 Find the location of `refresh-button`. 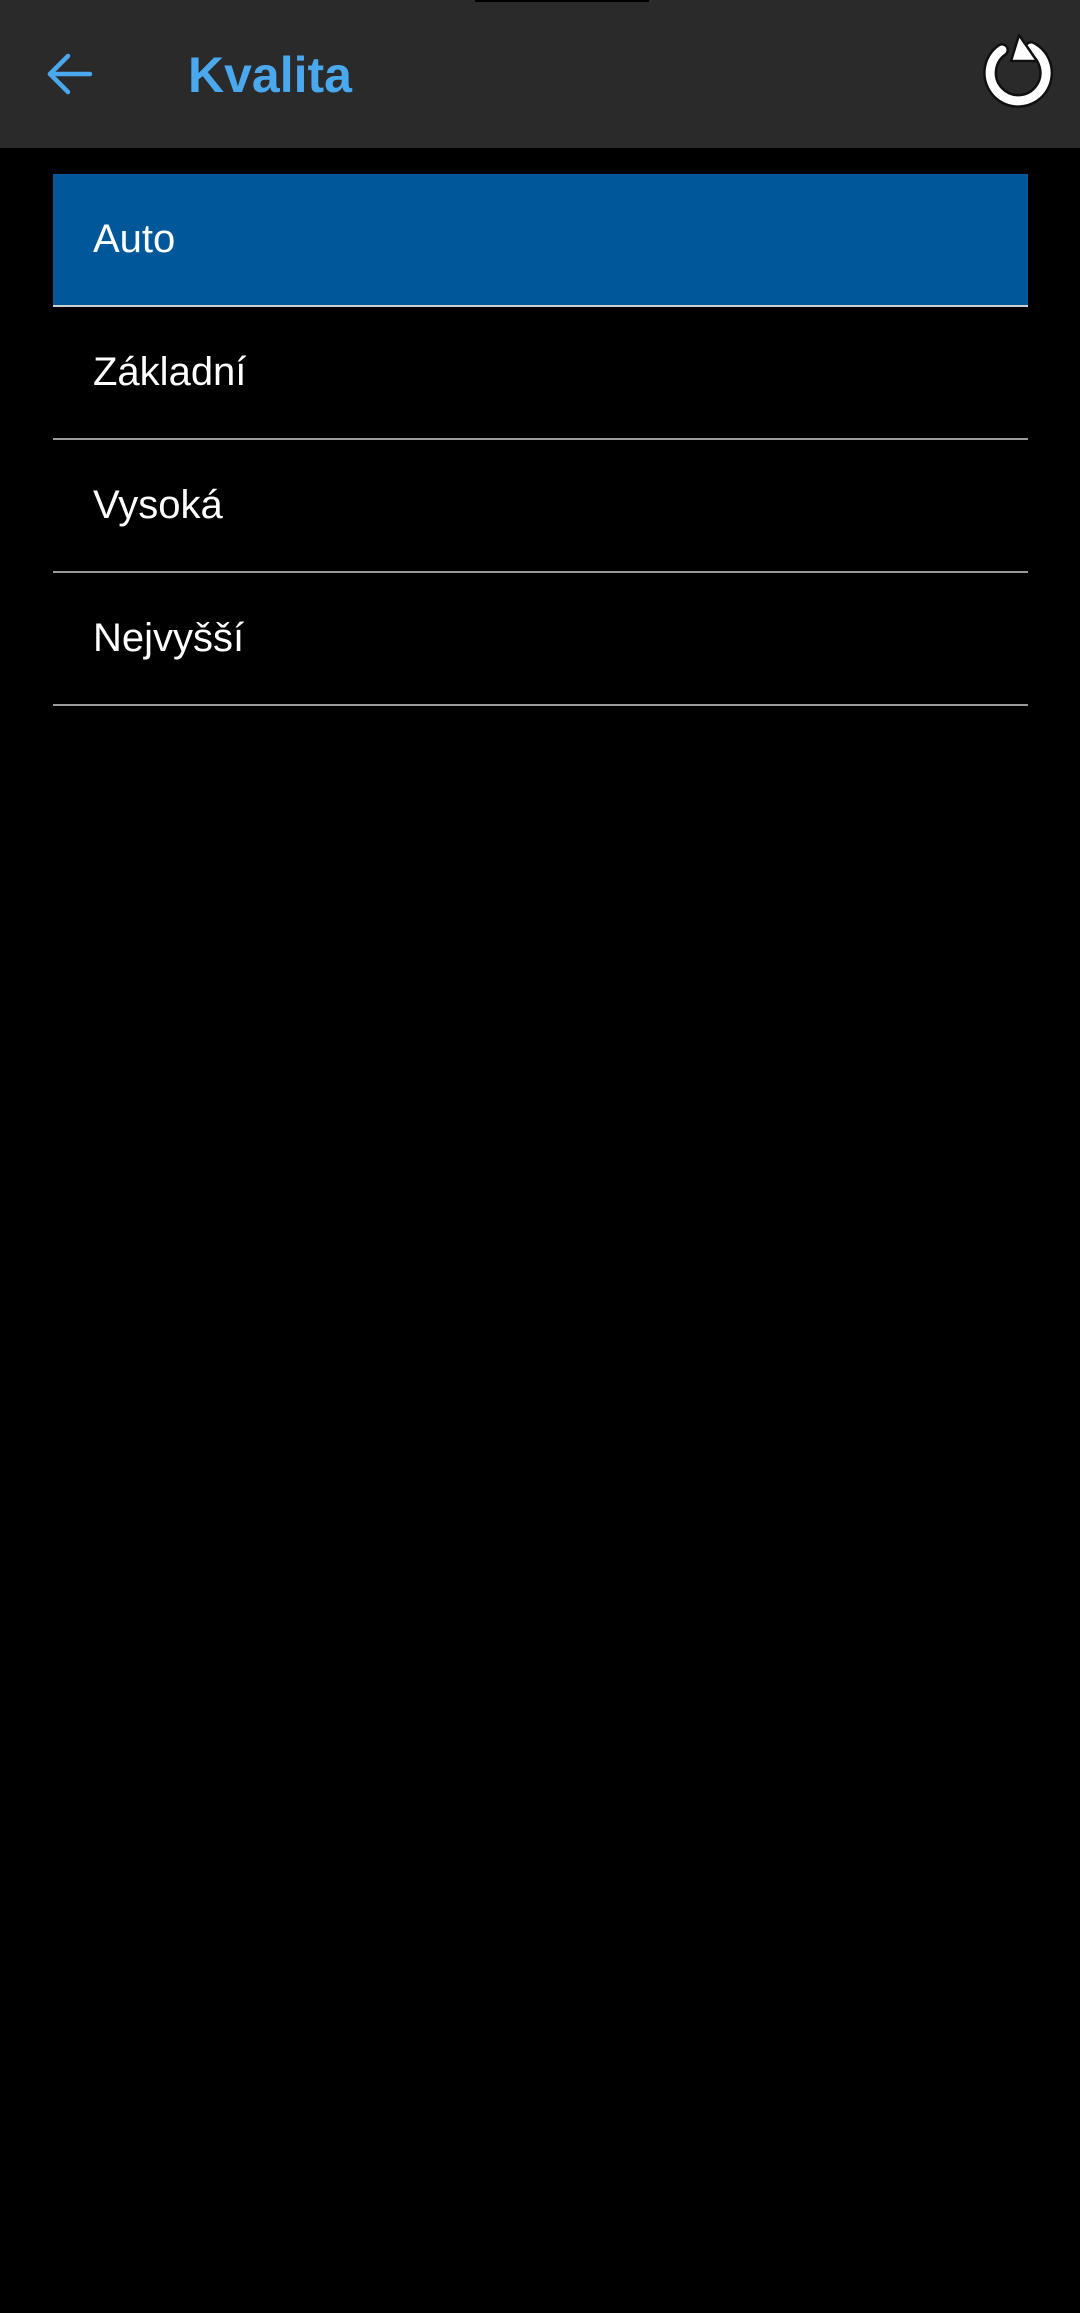

refresh-button is located at coordinates (1015, 71).